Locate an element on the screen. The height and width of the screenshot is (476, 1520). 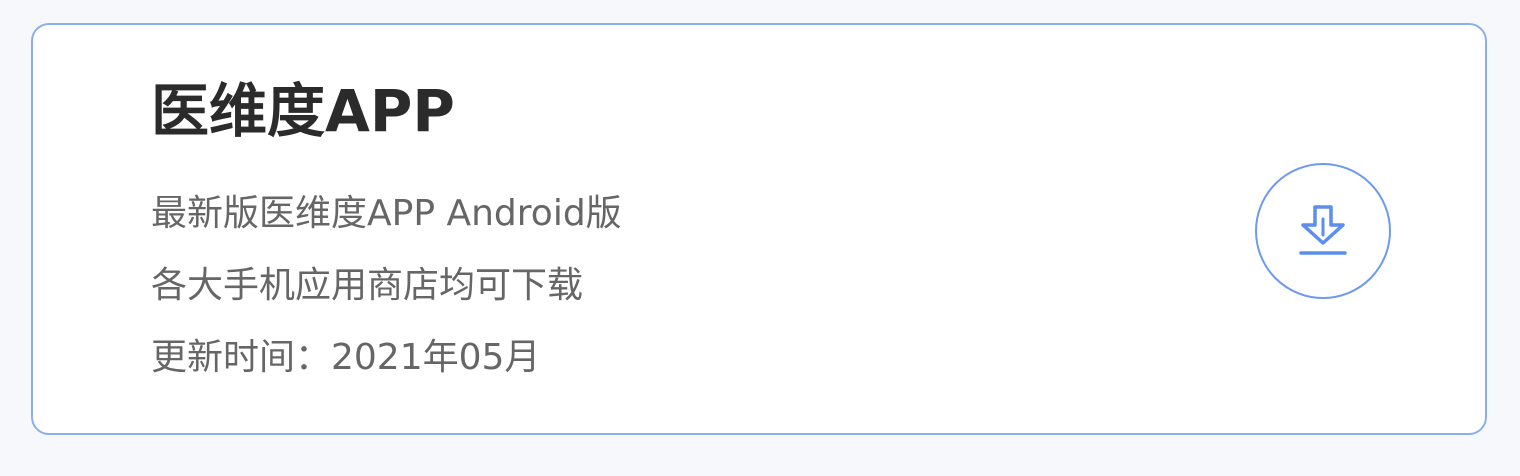
download-icon is located at coordinates (1323, 231).